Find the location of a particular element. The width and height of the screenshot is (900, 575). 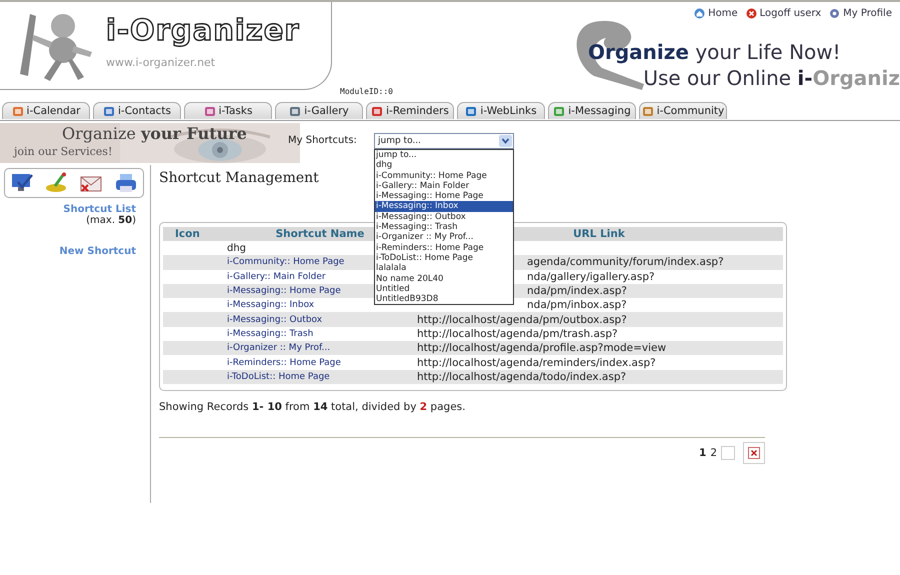

tab: i-Contacts is located at coordinates (137, 110).